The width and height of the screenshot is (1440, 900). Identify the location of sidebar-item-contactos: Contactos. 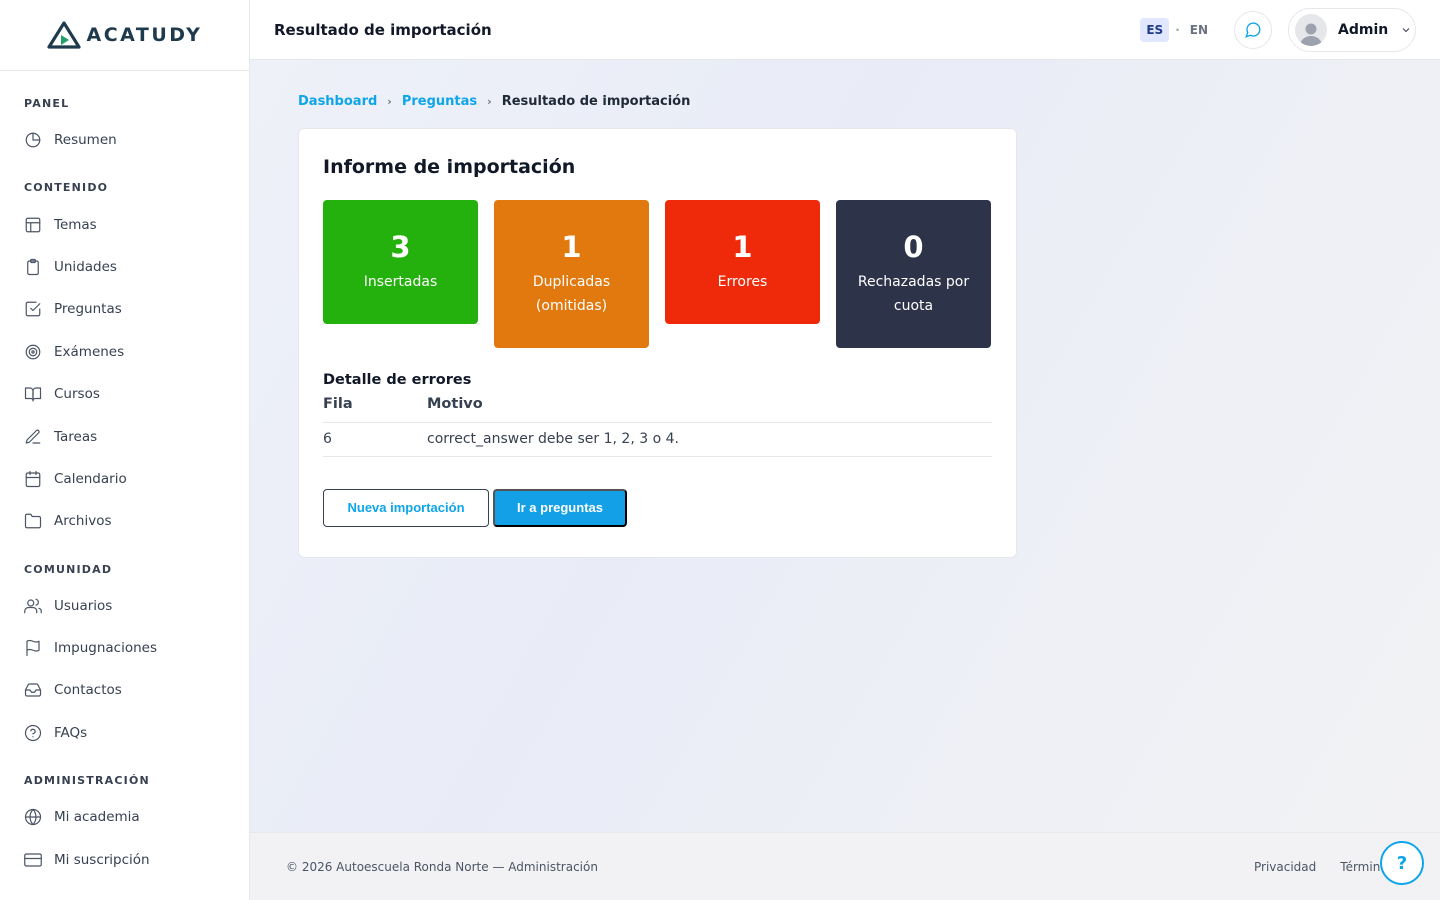
(124, 690).